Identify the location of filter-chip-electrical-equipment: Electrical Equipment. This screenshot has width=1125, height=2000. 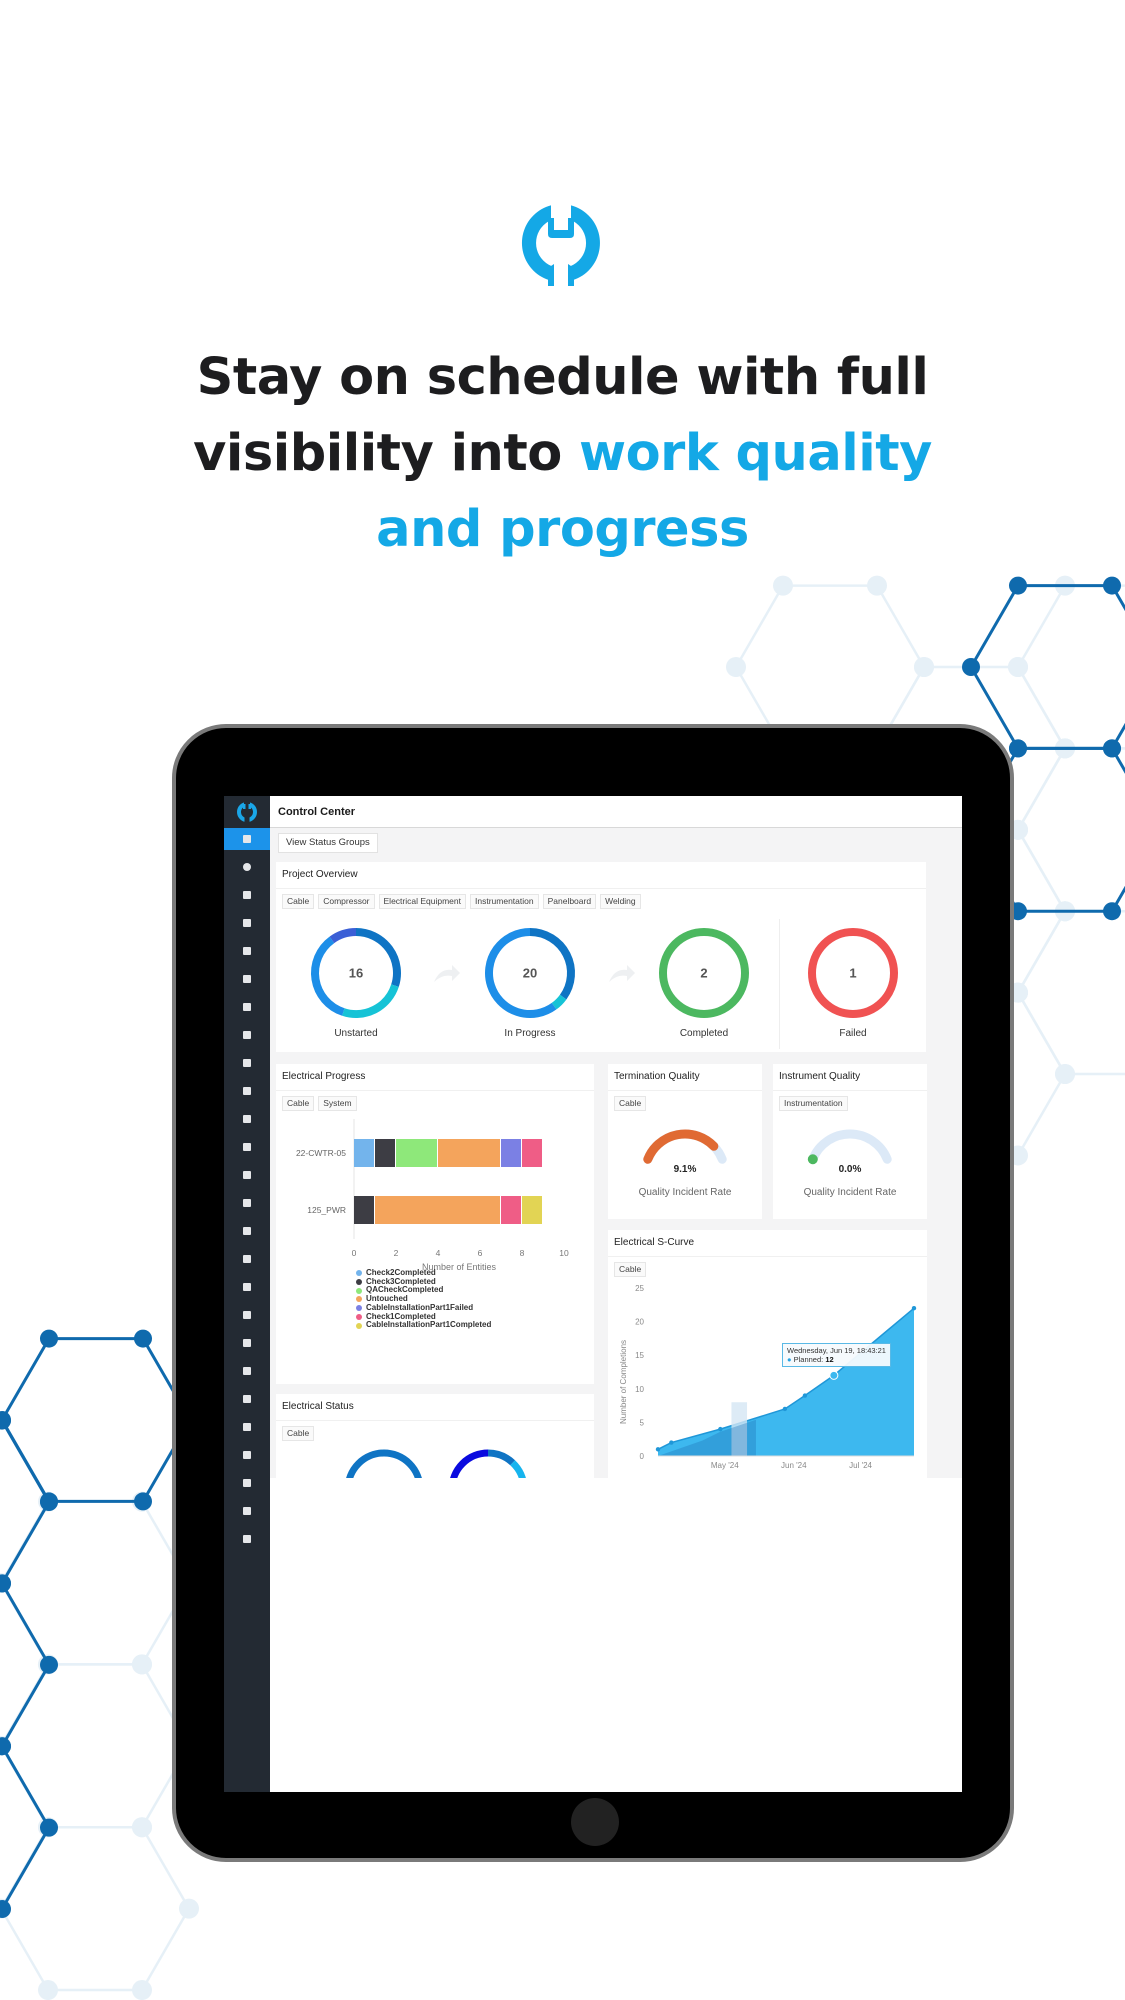
(422, 901).